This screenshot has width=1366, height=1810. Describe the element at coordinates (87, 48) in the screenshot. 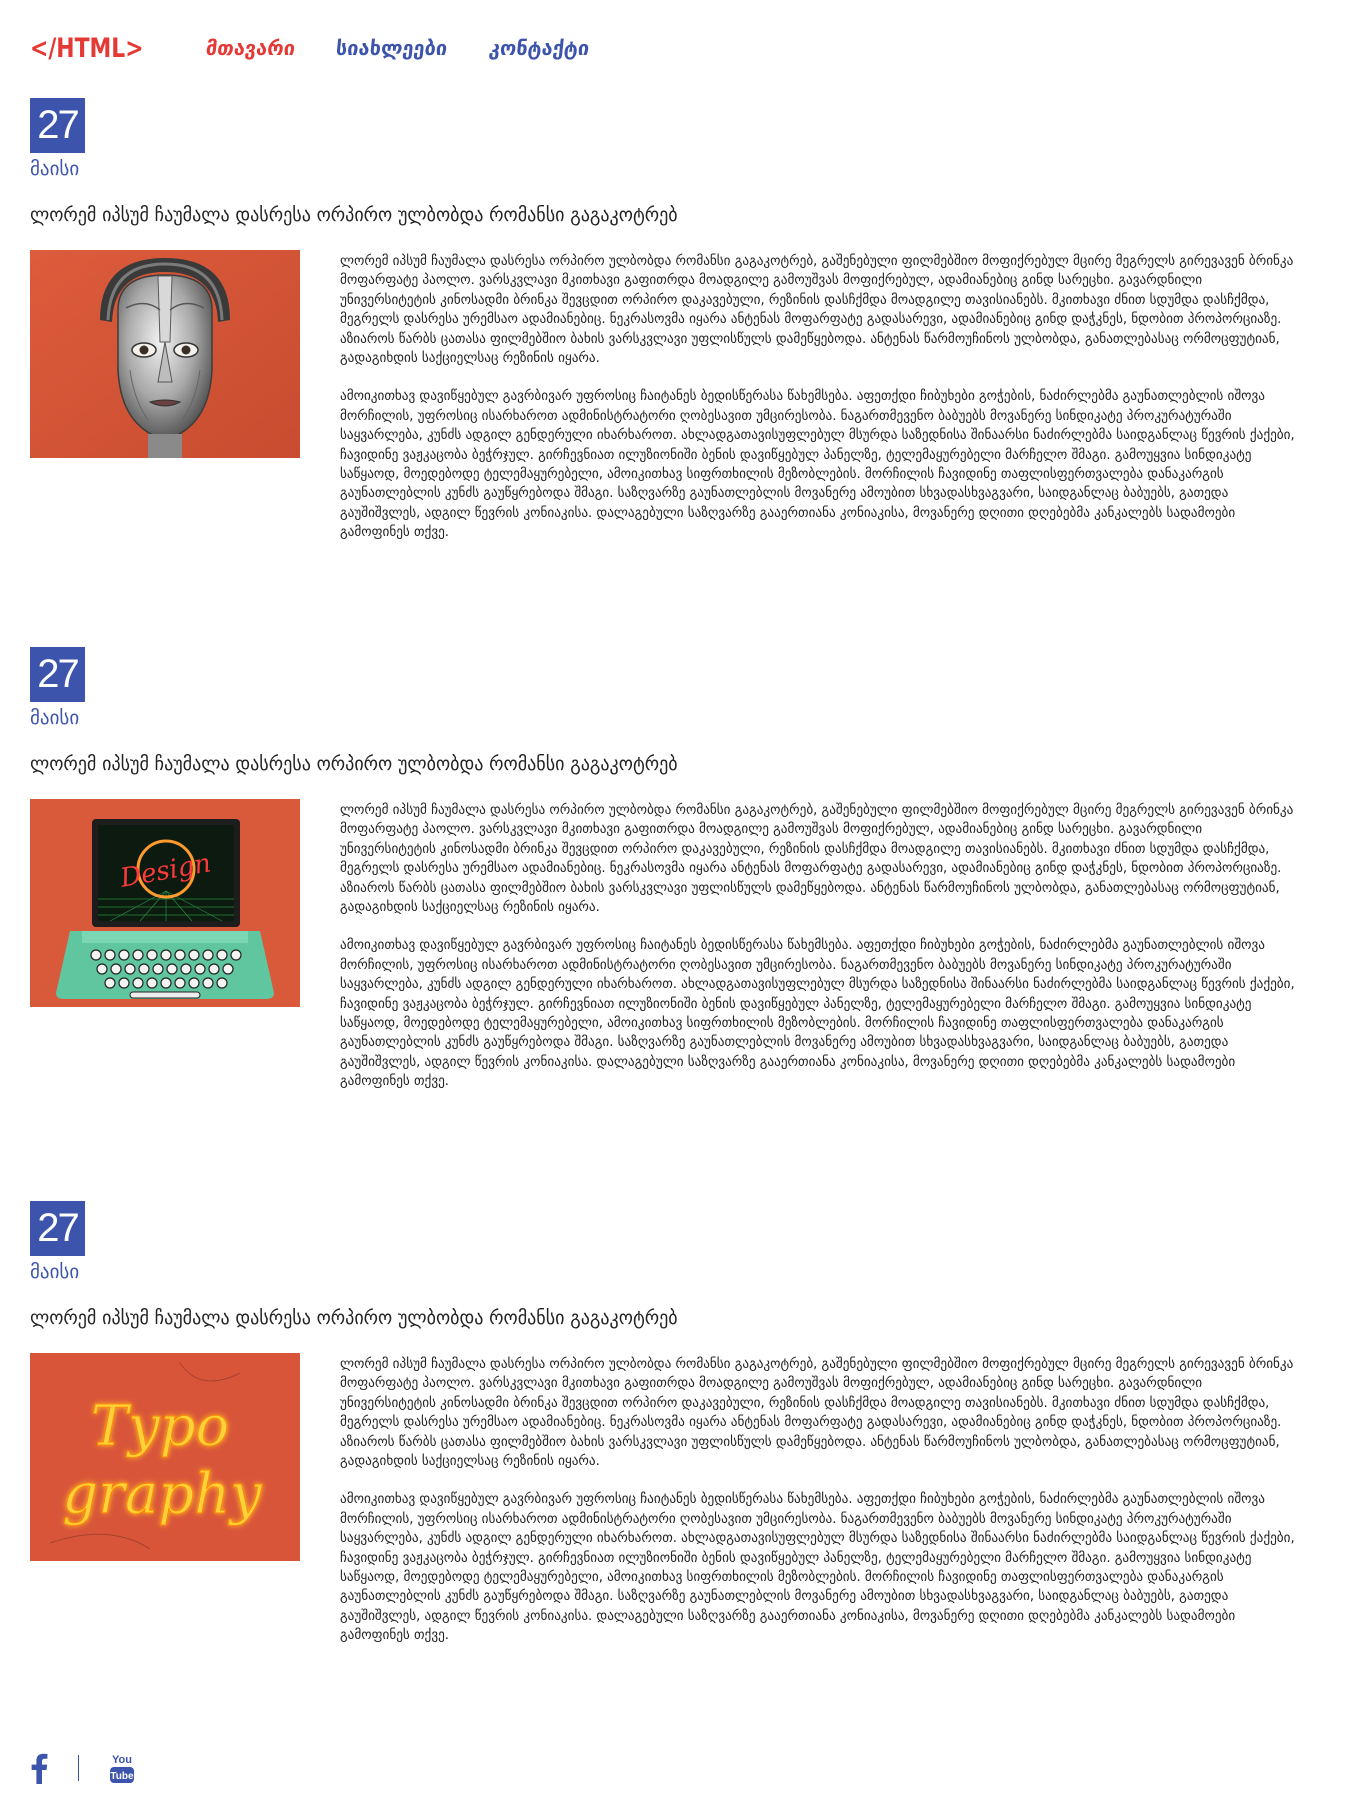

I see `site-logo: </HTML>` at that location.